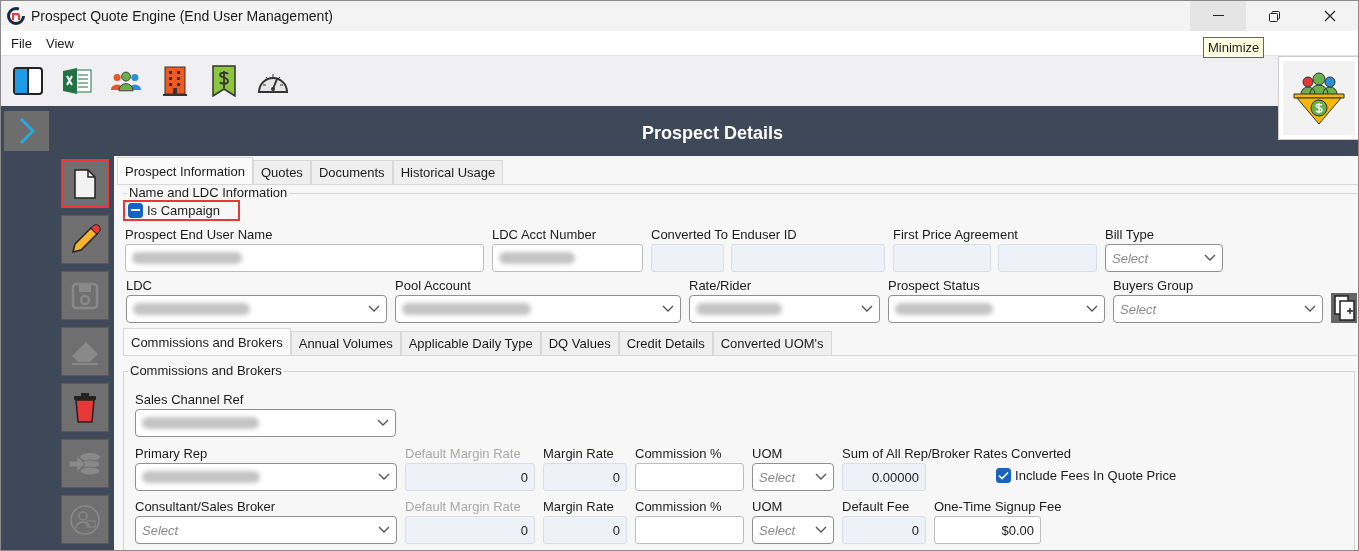 The image size is (1359, 551). I want to click on add-copy-button, so click(1344, 308).